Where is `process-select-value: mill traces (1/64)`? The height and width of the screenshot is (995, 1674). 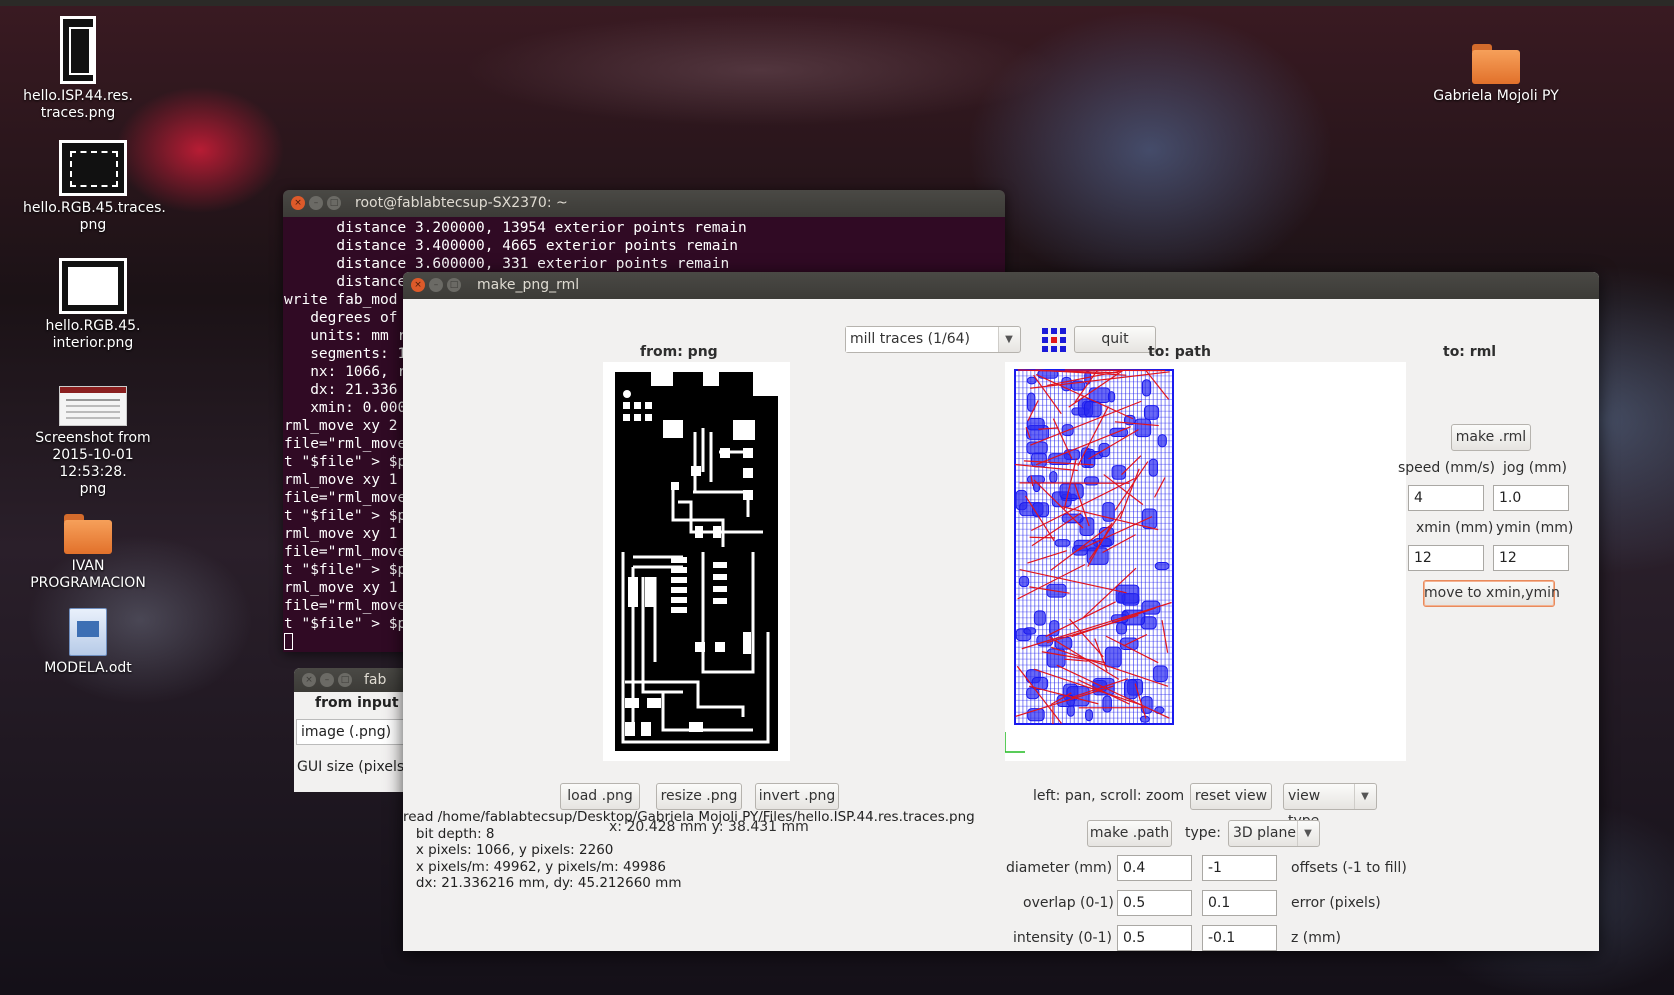
process-select-value: mill traces (1/64) is located at coordinates (922, 339).